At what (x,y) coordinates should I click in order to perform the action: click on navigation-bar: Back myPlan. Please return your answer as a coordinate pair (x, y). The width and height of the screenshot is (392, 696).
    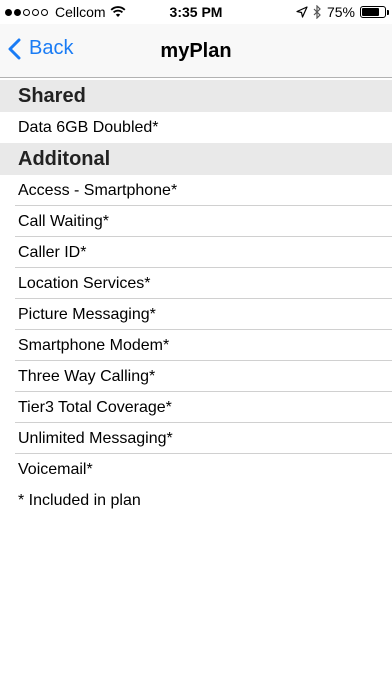
    Looking at the image, I should click on (196, 51).